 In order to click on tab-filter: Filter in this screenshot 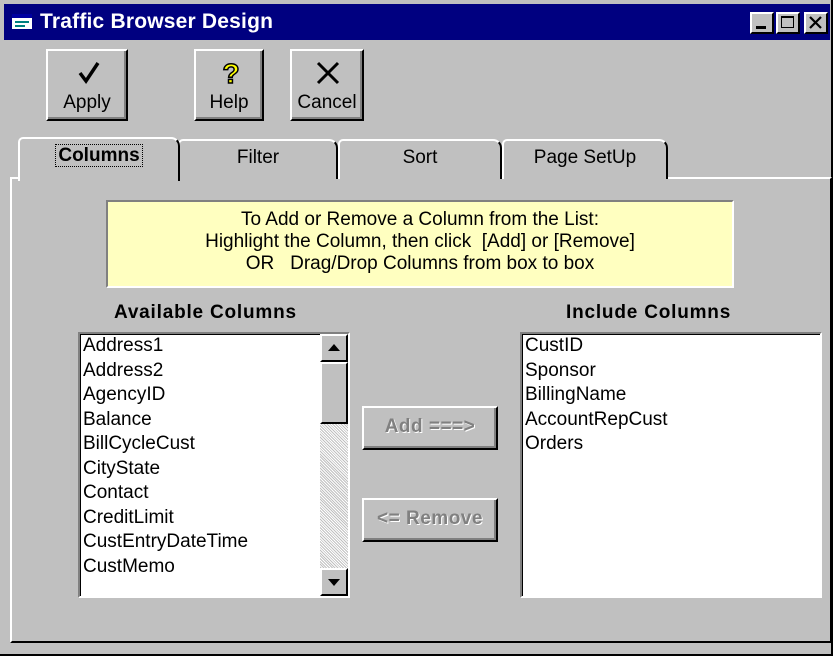, I will do `click(258, 159)`.